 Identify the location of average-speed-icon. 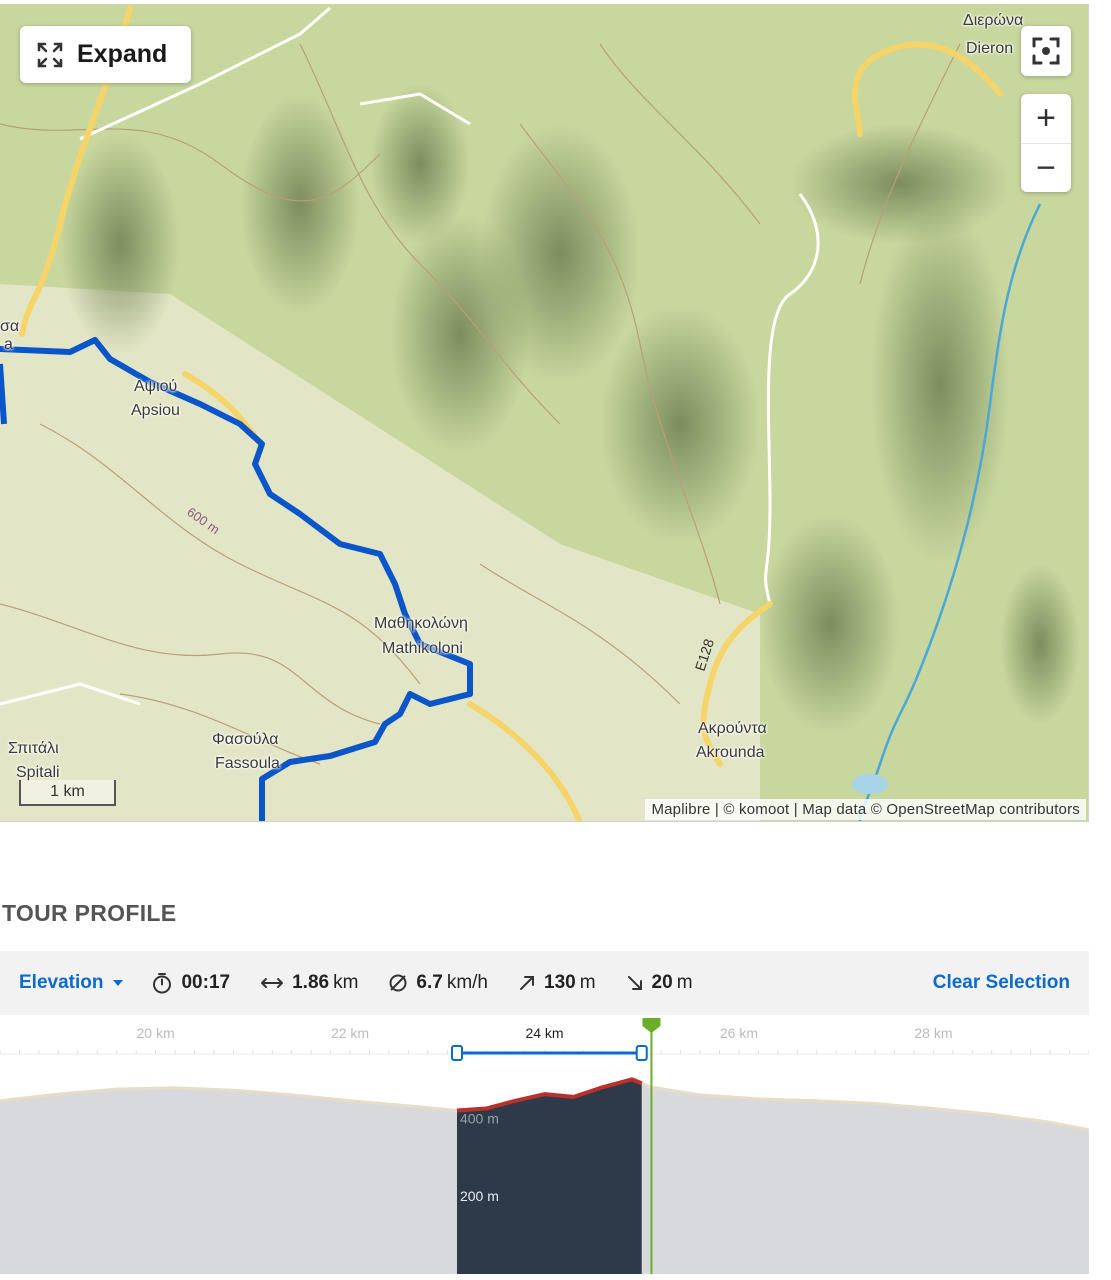
(398, 983).